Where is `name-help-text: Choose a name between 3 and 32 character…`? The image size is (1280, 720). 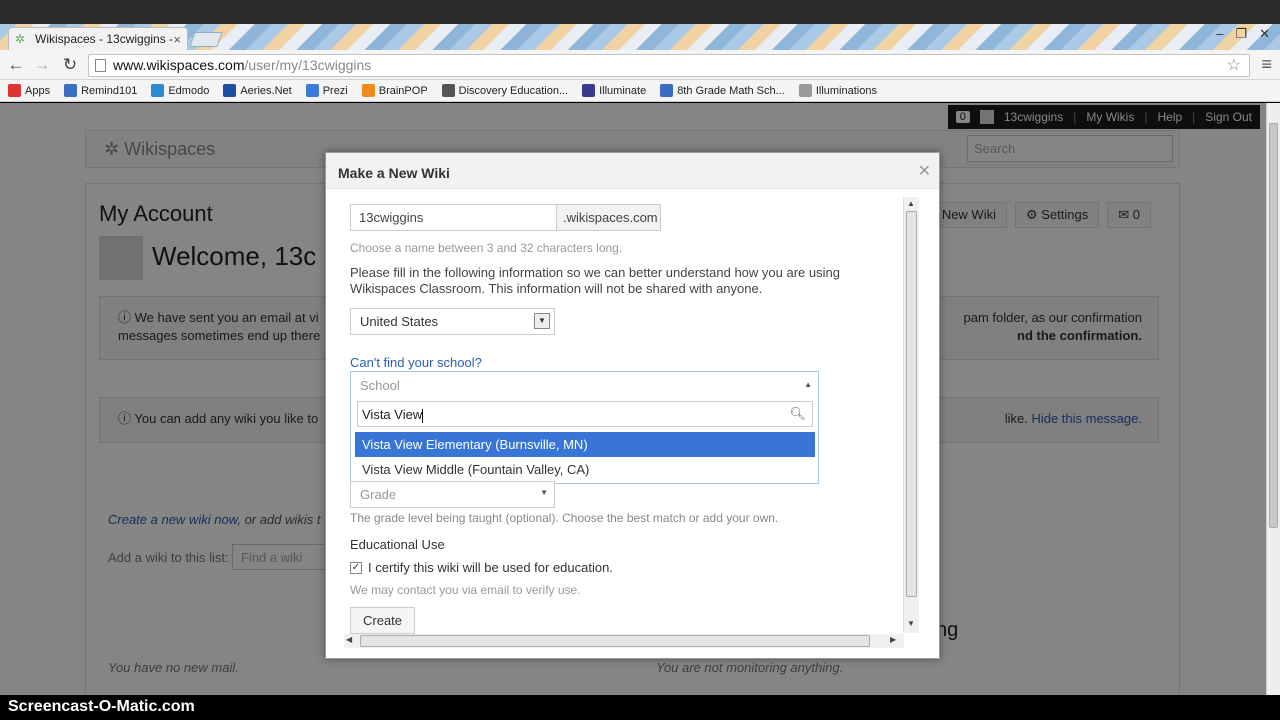 name-help-text: Choose a name between 3 and 32 character… is located at coordinates (486, 248).